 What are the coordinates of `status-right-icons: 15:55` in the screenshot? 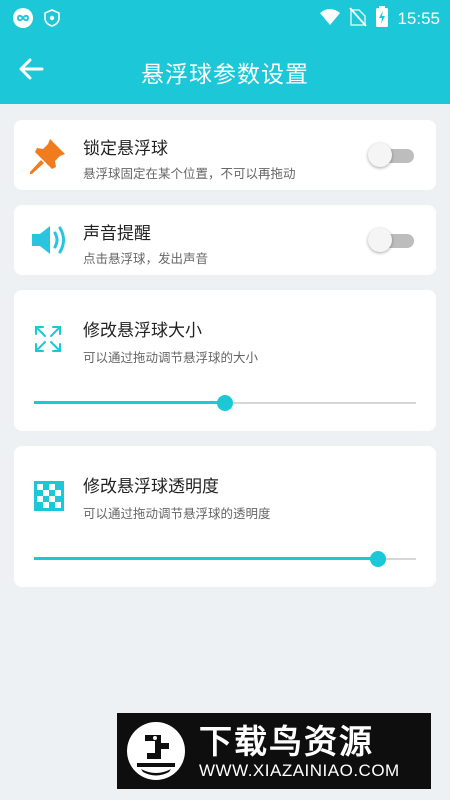 It's located at (379, 19).